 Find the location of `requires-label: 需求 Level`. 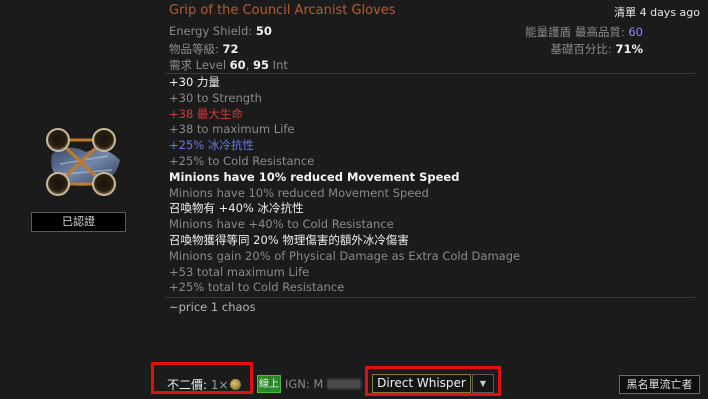

requires-label: 需求 Level is located at coordinates (198, 65).